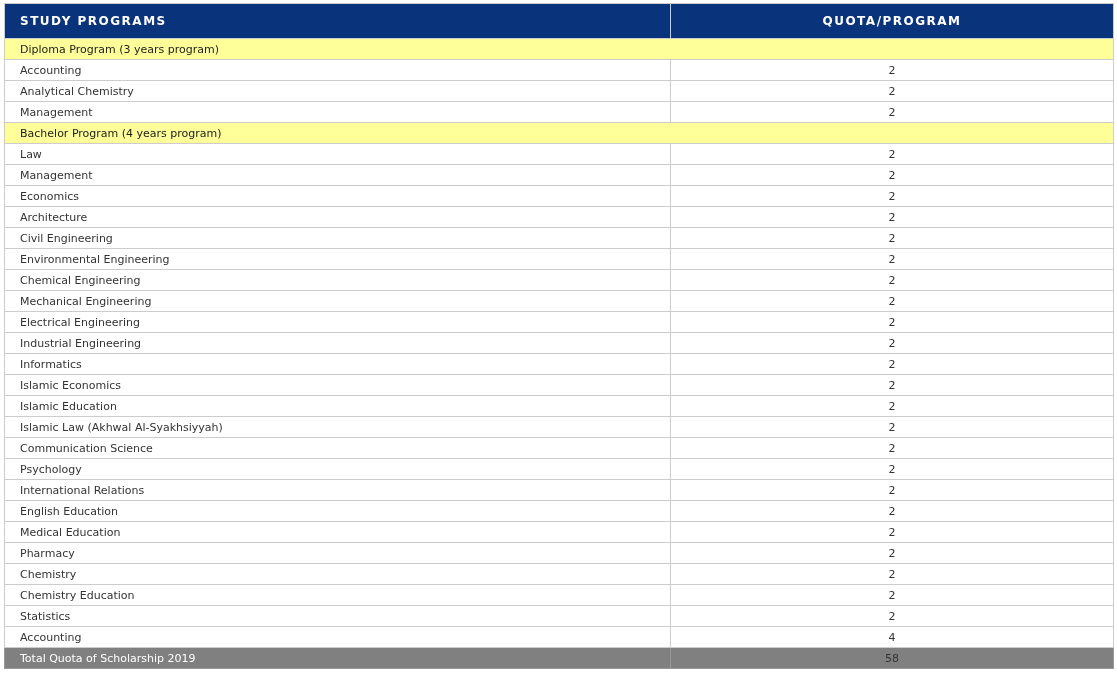  What do you see at coordinates (559, 49) in the screenshot?
I see `group-heading: Diploma Program (3 years program)` at bounding box center [559, 49].